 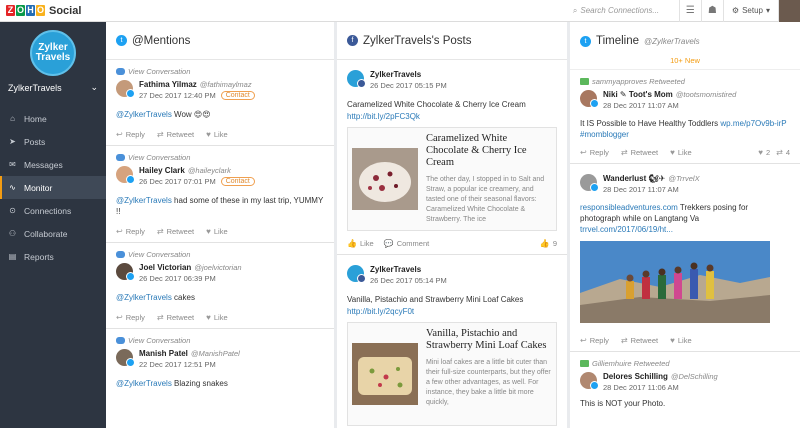 What do you see at coordinates (12, 118) in the screenshot?
I see `home-icon: ⌂` at bounding box center [12, 118].